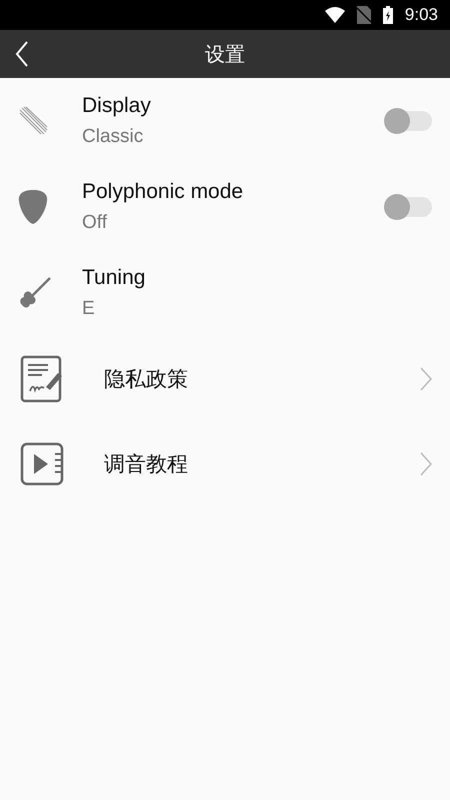 This screenshot has height=800, width=450. Describe the element at coordinates (114, 278) in the screenshot. I see `setting-title: Tuning` at that location.